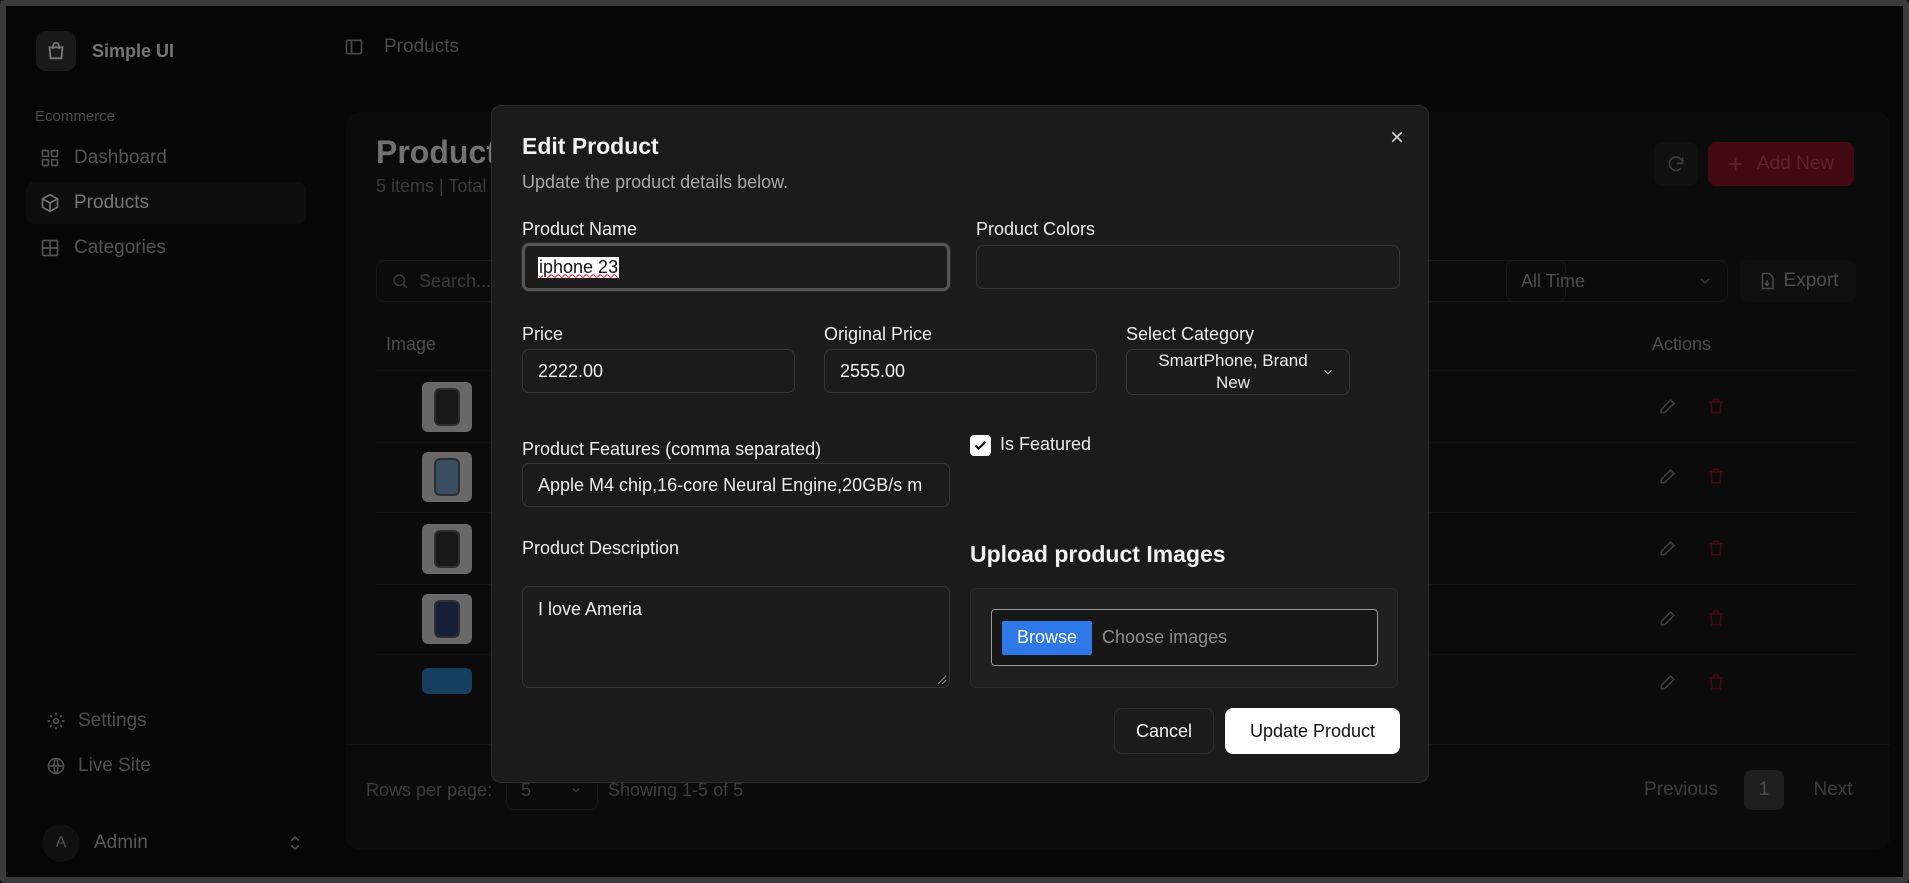 The image size is (1909, 883). I want to click on checkmark-icon, so click(980, 445).